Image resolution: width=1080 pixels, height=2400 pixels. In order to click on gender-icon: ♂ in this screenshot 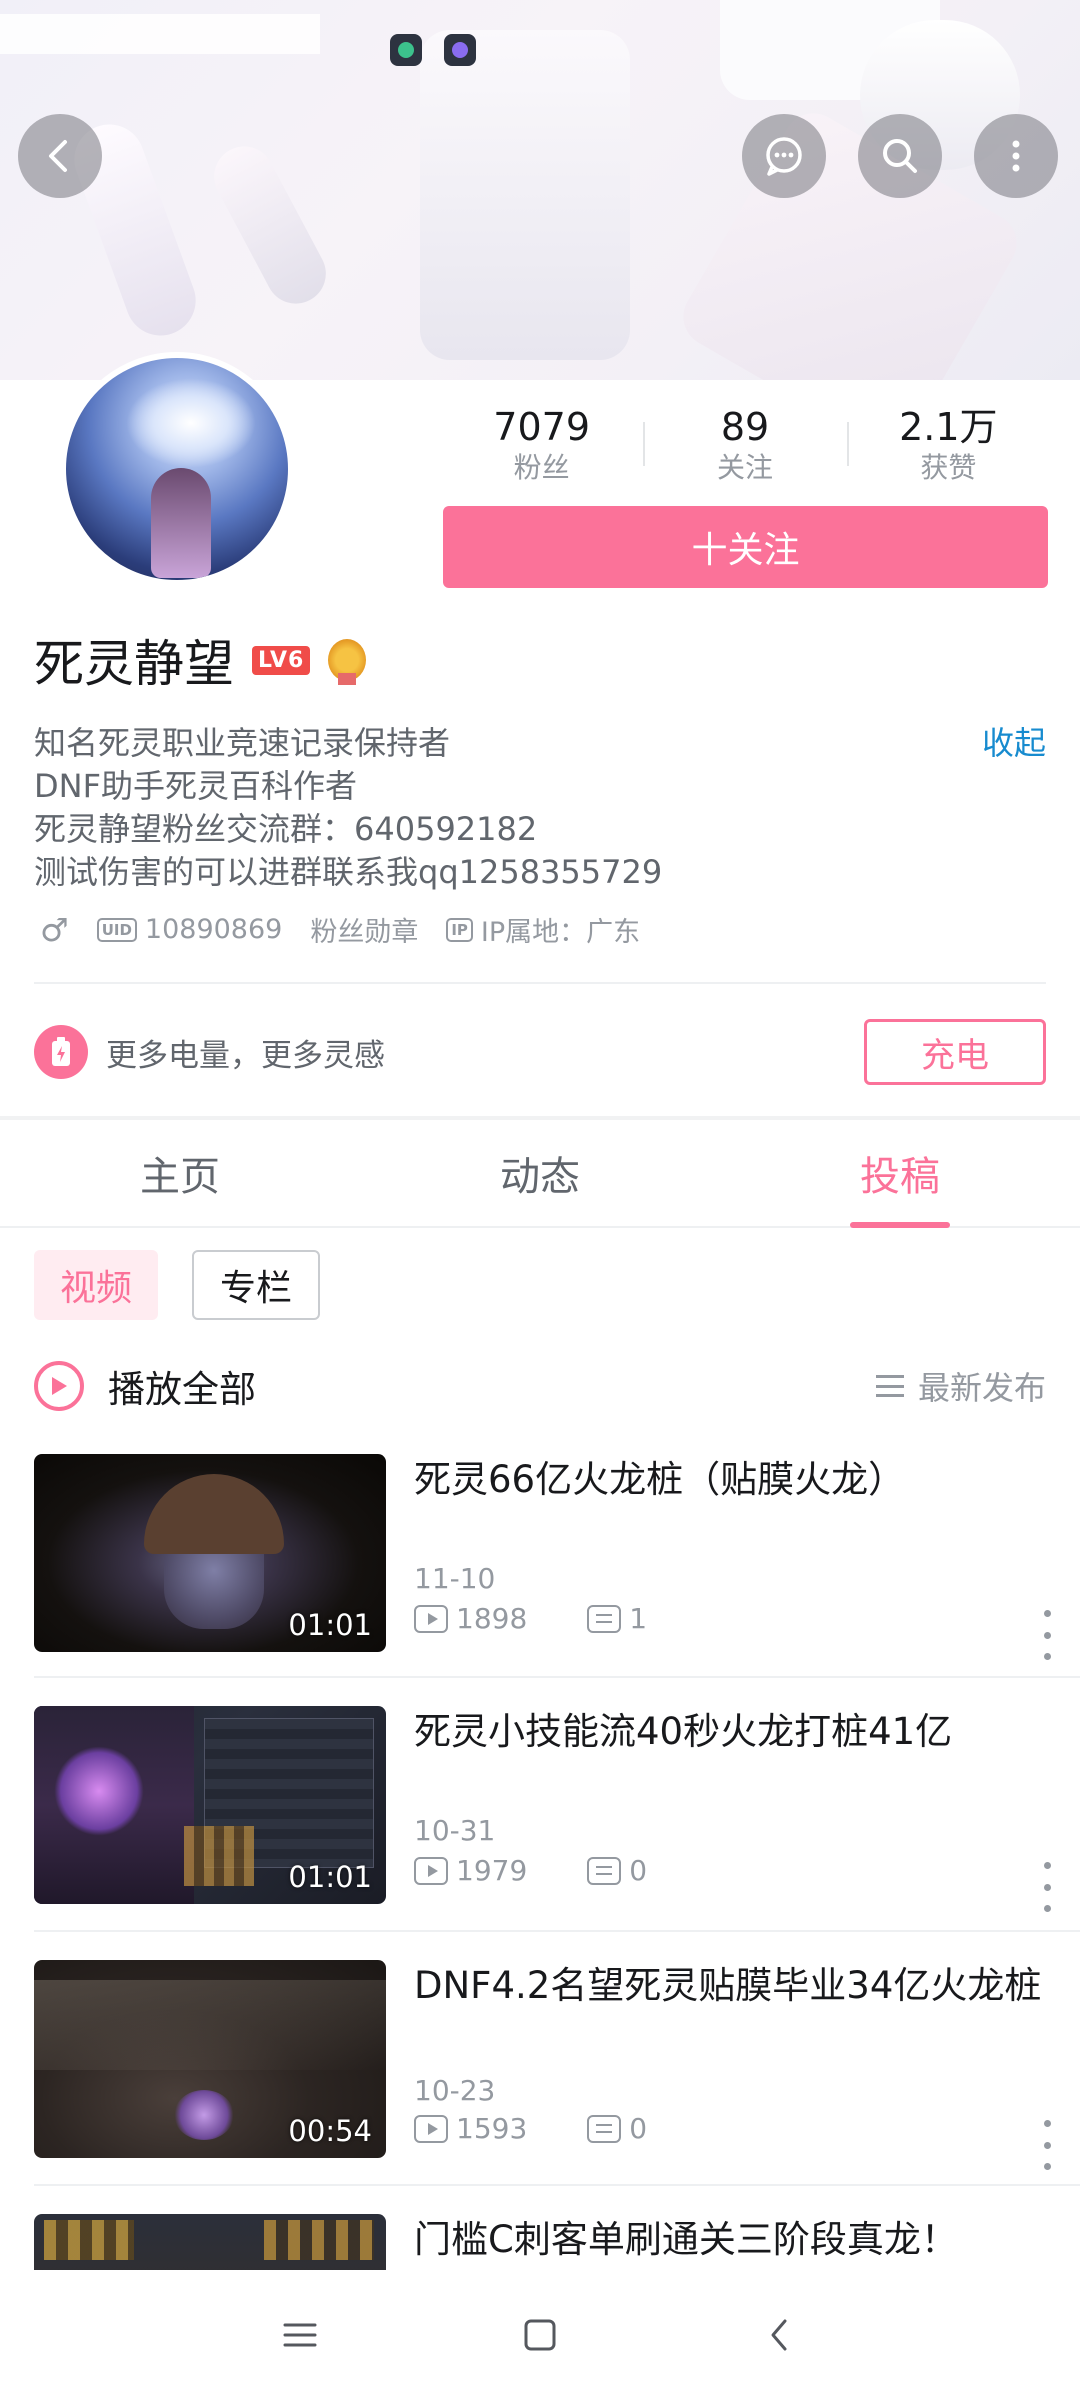, I will do `click(54, 929)`.